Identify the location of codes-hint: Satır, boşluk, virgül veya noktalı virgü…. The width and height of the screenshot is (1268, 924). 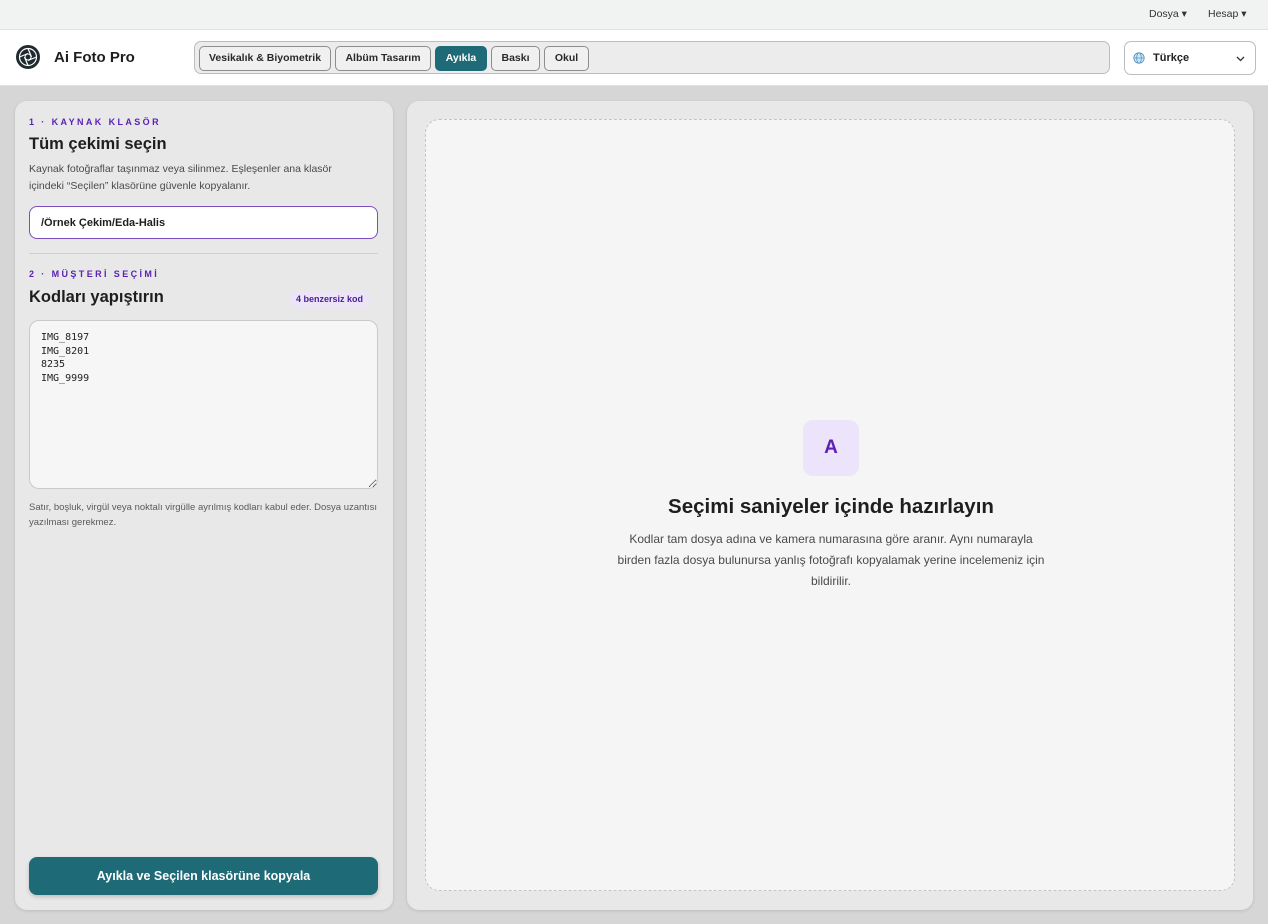
(203, 515).